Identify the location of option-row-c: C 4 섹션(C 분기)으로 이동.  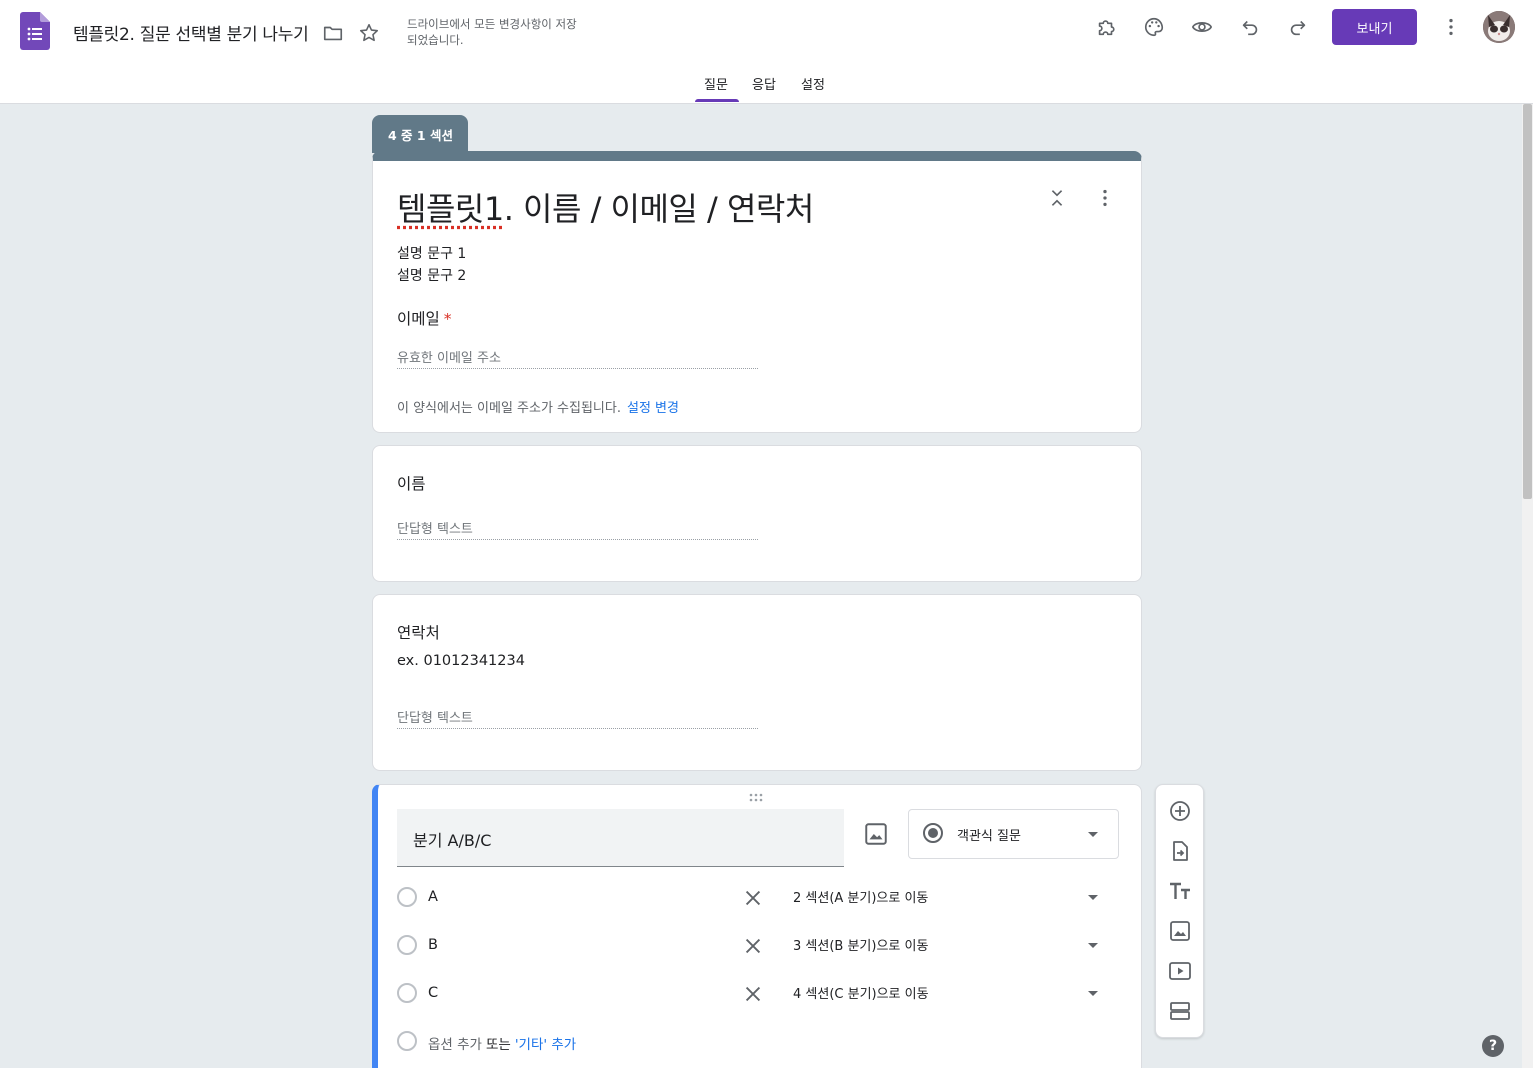
(762, 996).